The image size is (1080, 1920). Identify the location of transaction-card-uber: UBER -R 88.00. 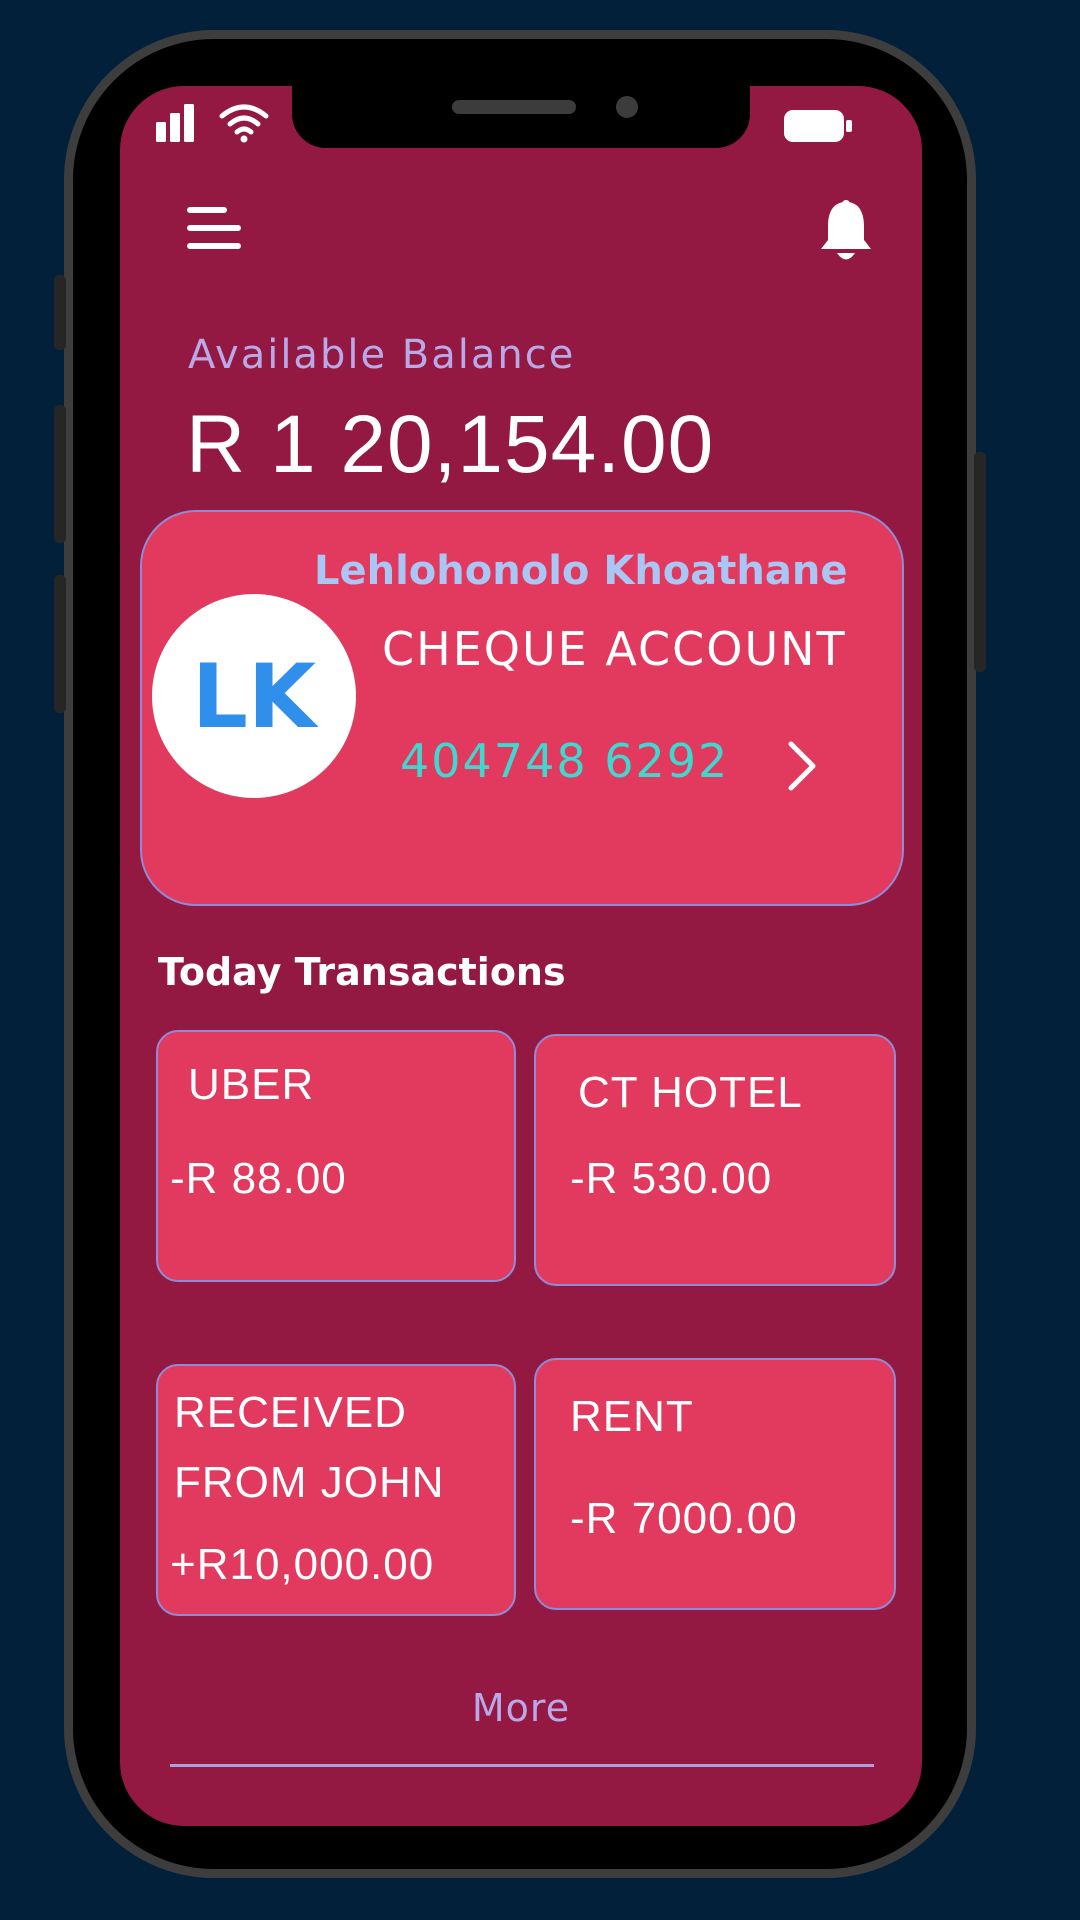
(336, 1156).